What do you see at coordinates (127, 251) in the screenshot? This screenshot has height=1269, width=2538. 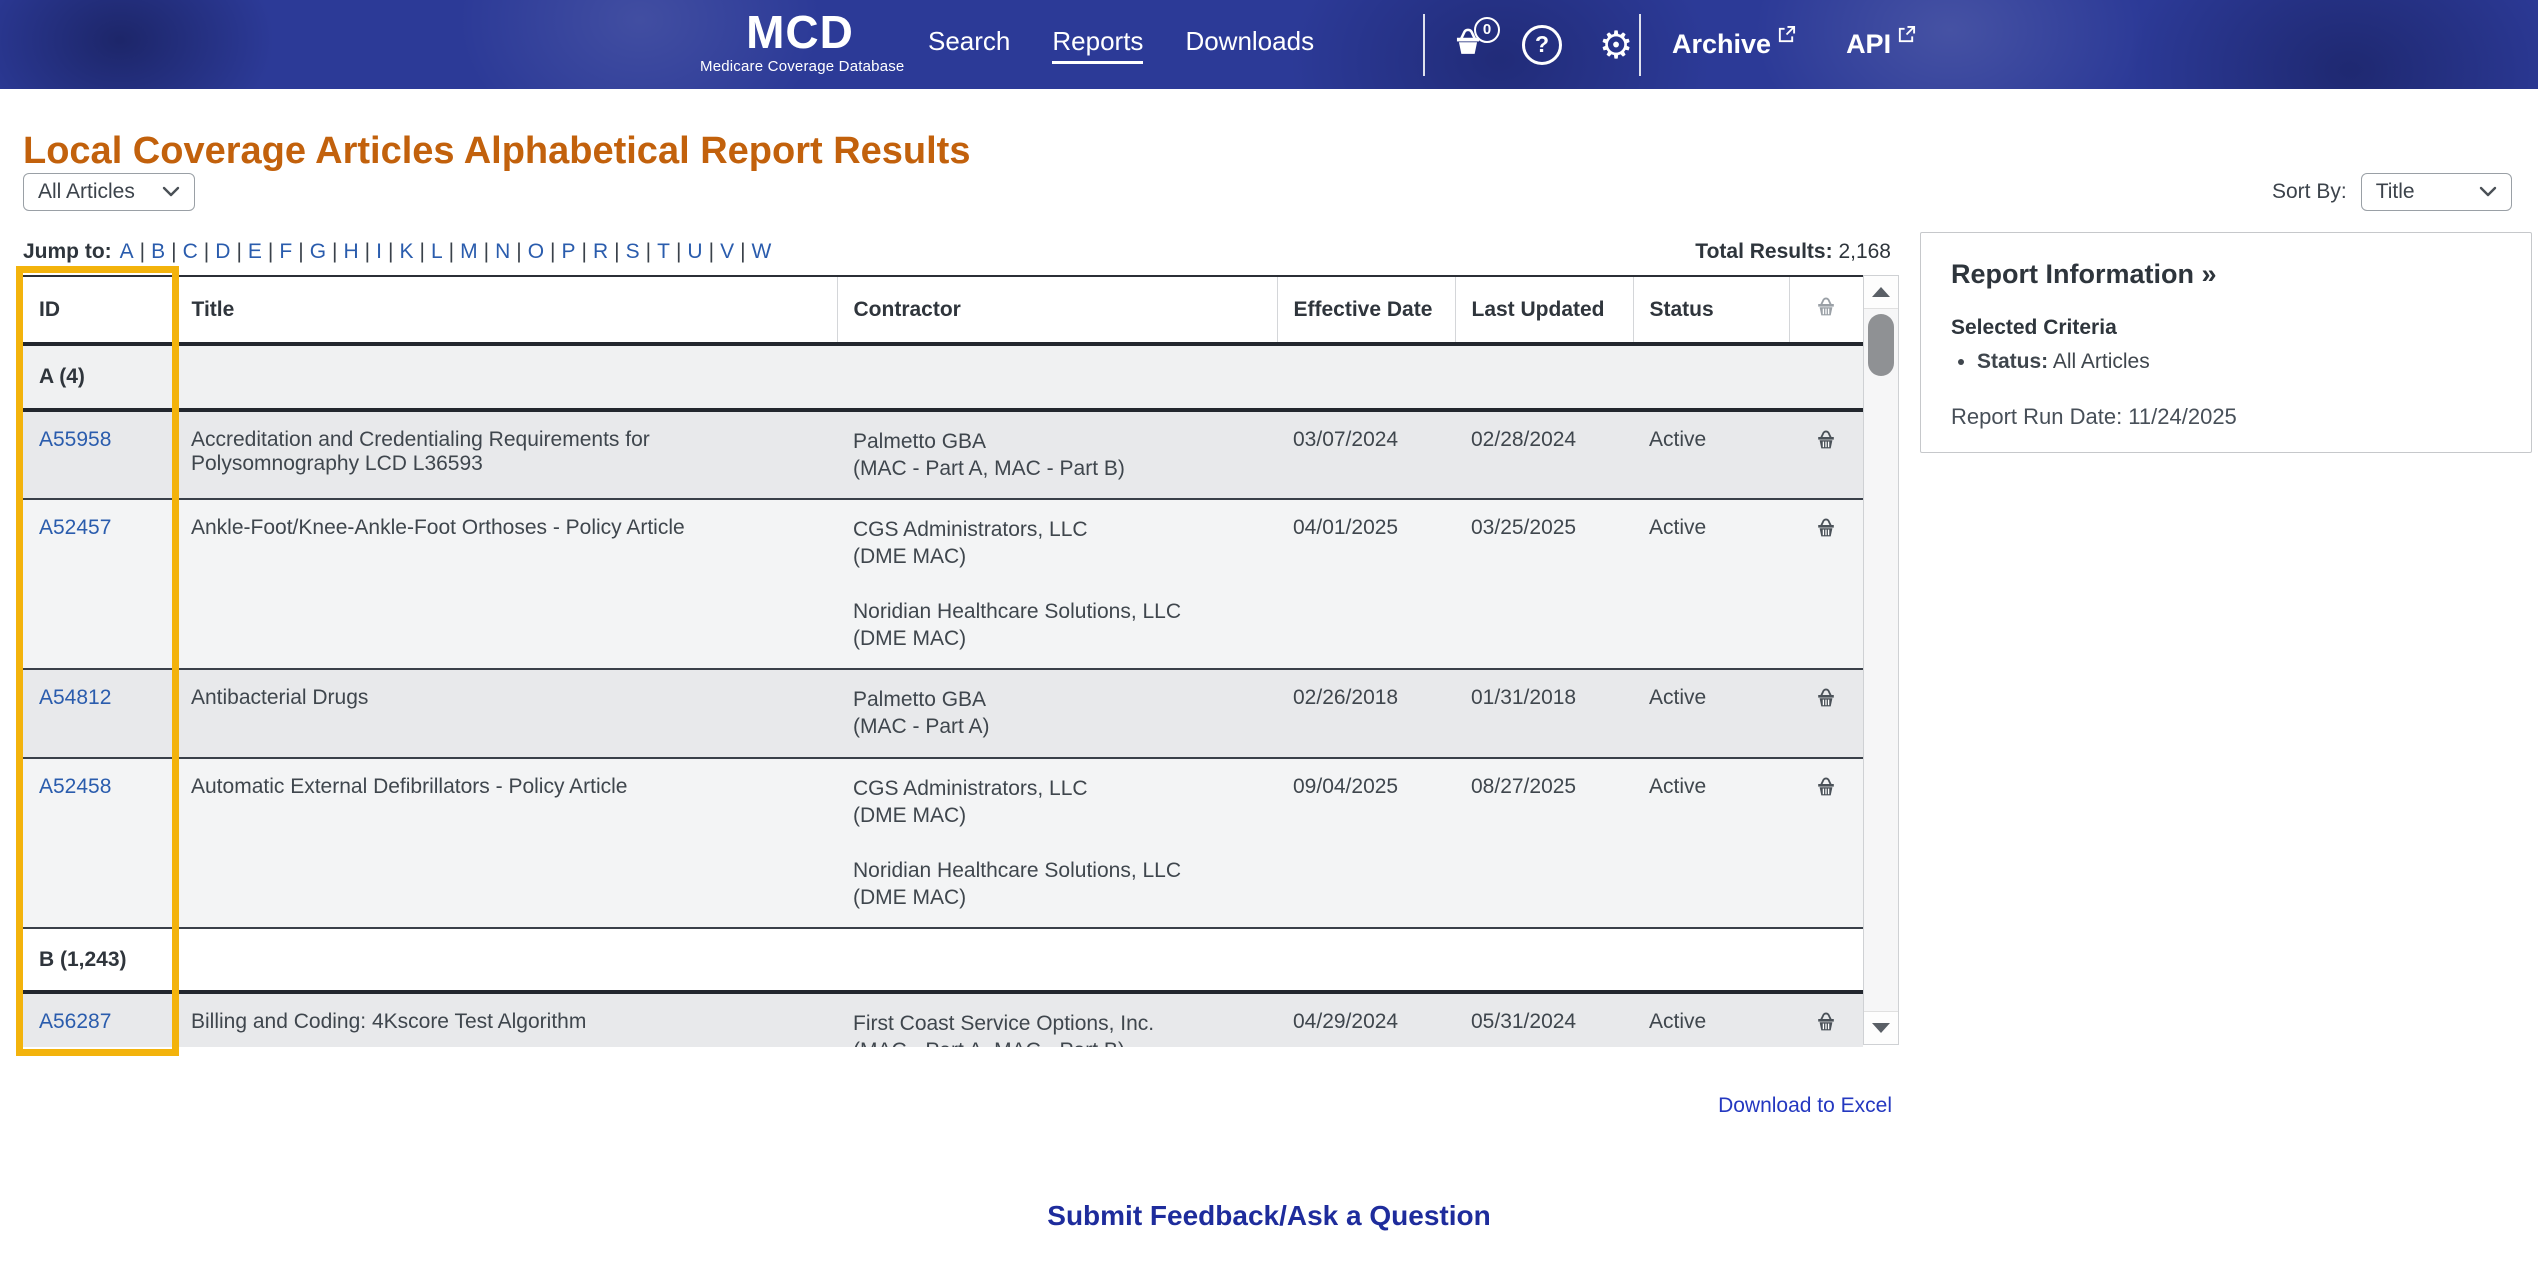 I see `jump-letter-A: A` at bounding box center [127, 251].